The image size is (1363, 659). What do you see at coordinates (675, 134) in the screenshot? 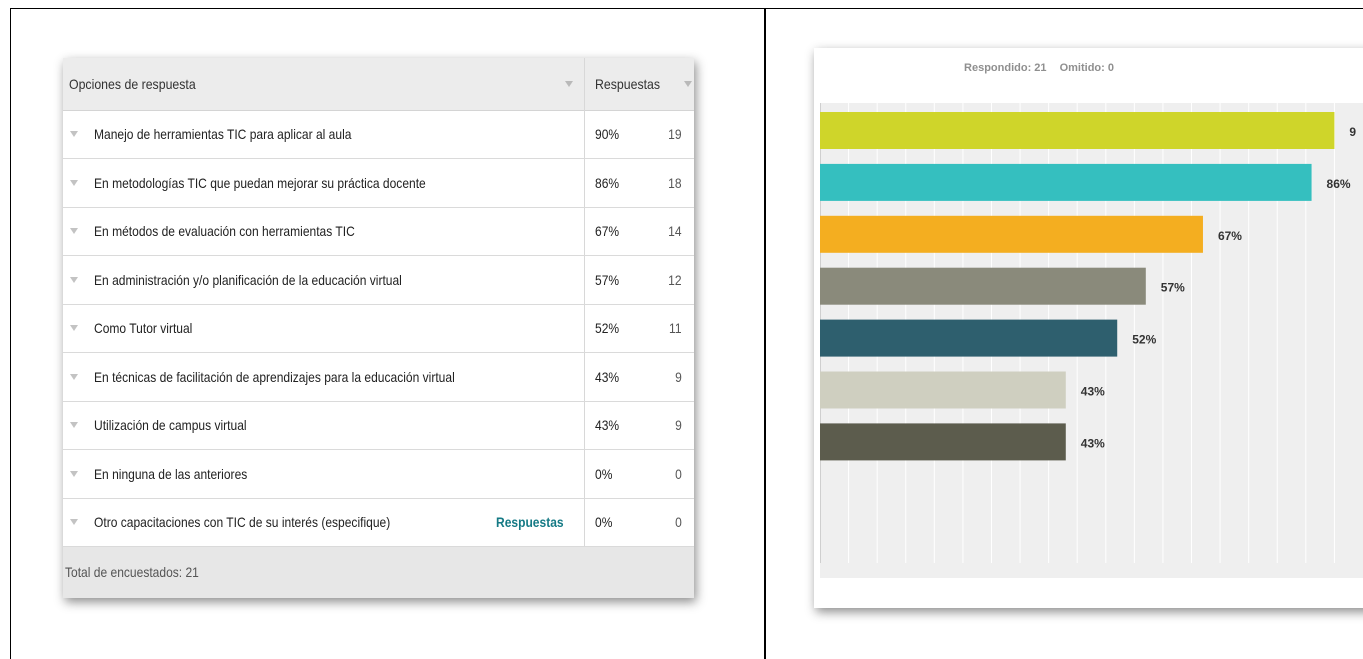
I see `row-count: 19` at bounding box center [675, 134].